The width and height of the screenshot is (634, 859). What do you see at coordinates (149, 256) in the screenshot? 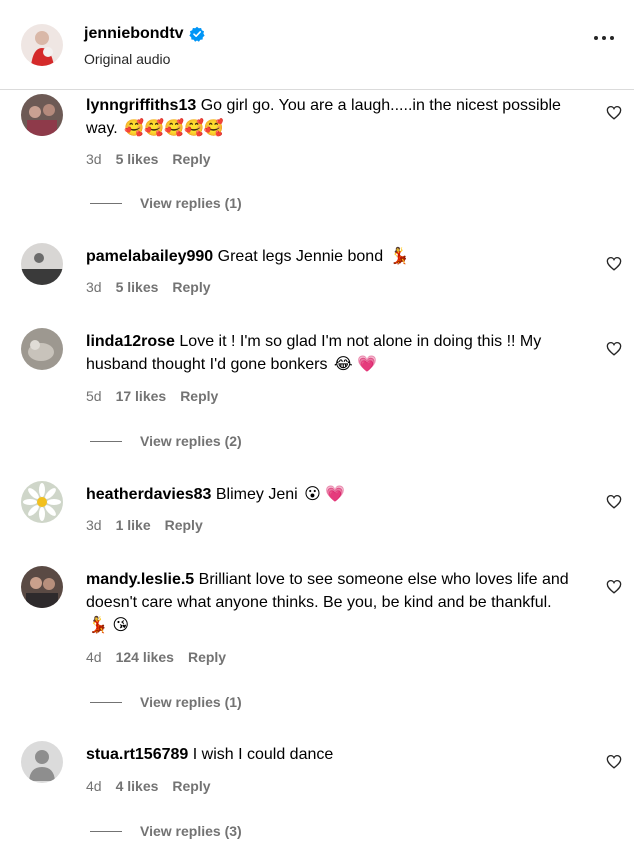
I see `comment-username: pamelabailey990` at bounding box center [149, 256].